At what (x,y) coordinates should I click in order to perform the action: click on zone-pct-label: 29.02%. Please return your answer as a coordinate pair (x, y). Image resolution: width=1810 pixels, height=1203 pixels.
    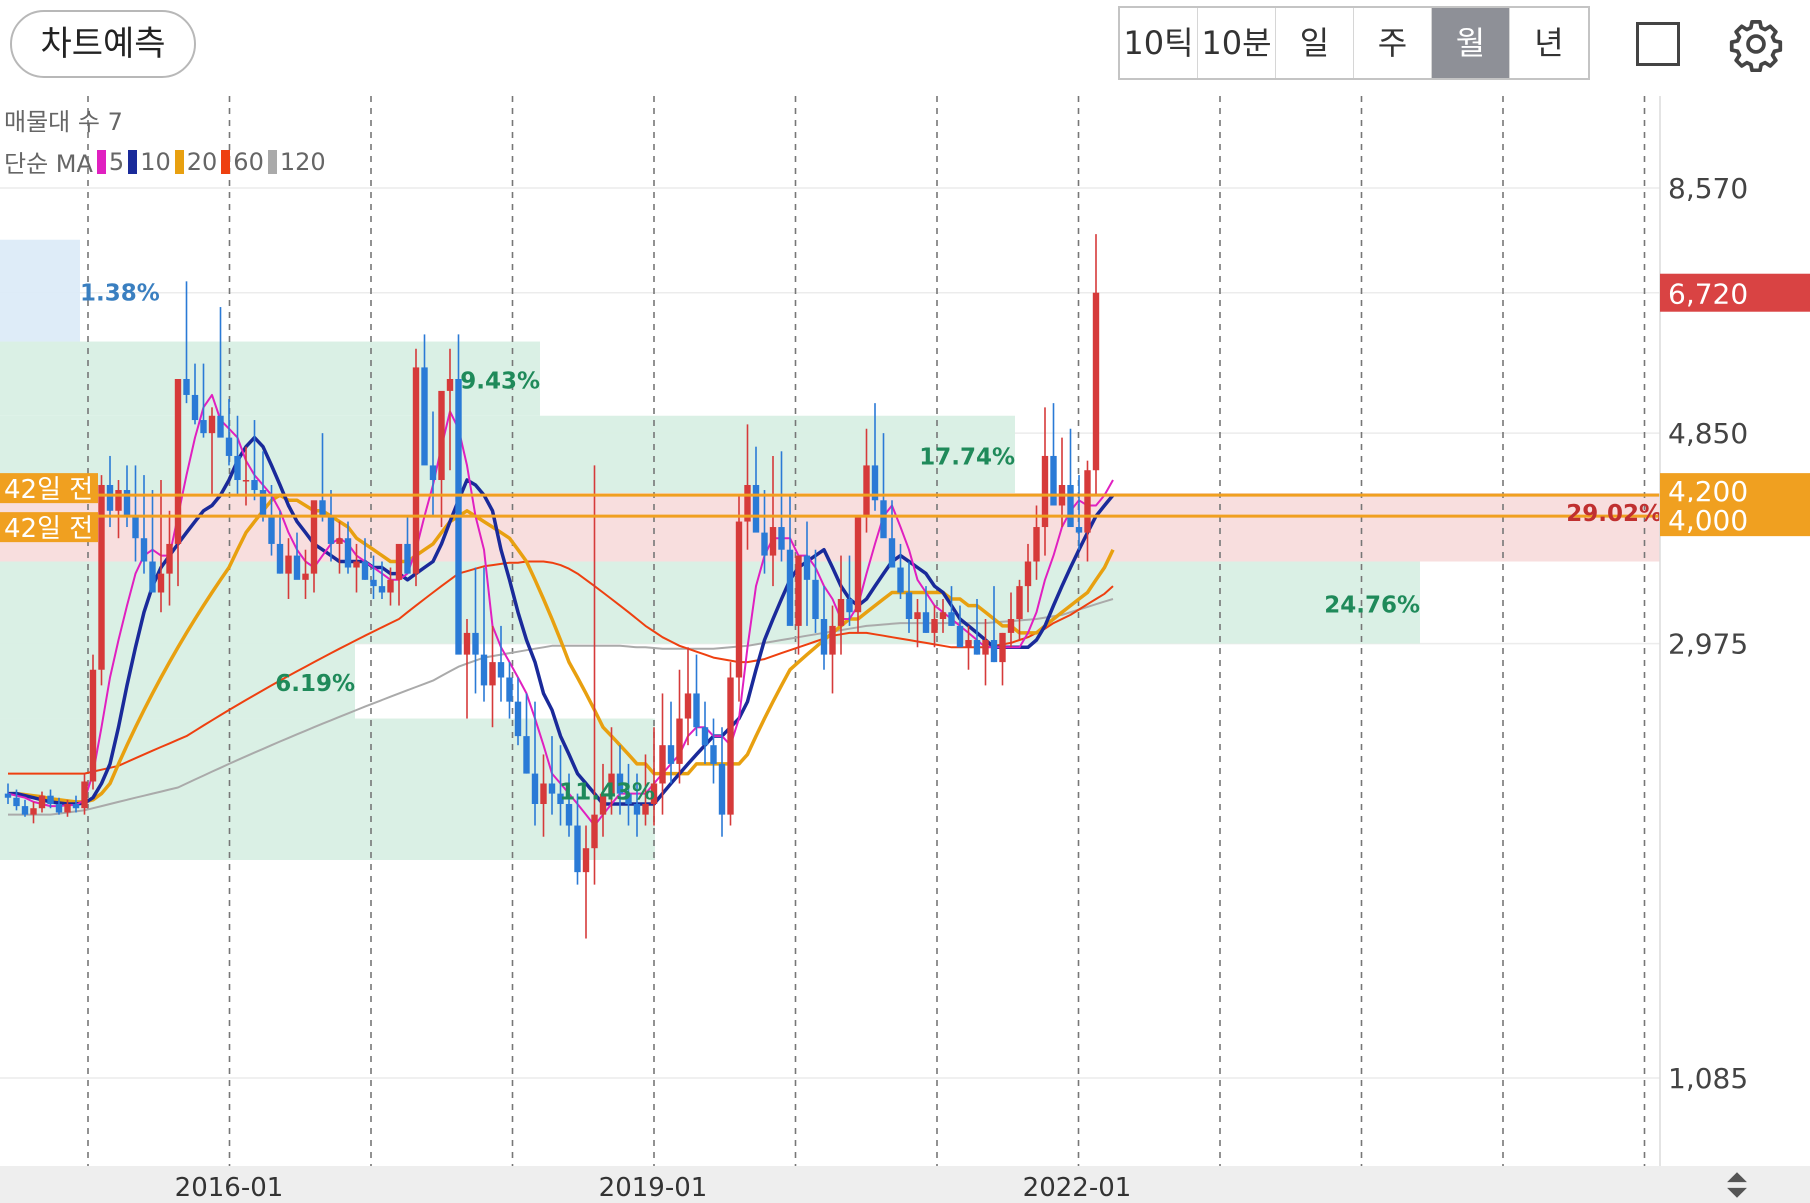
    Looking at the image, I should click on (1614, 514).